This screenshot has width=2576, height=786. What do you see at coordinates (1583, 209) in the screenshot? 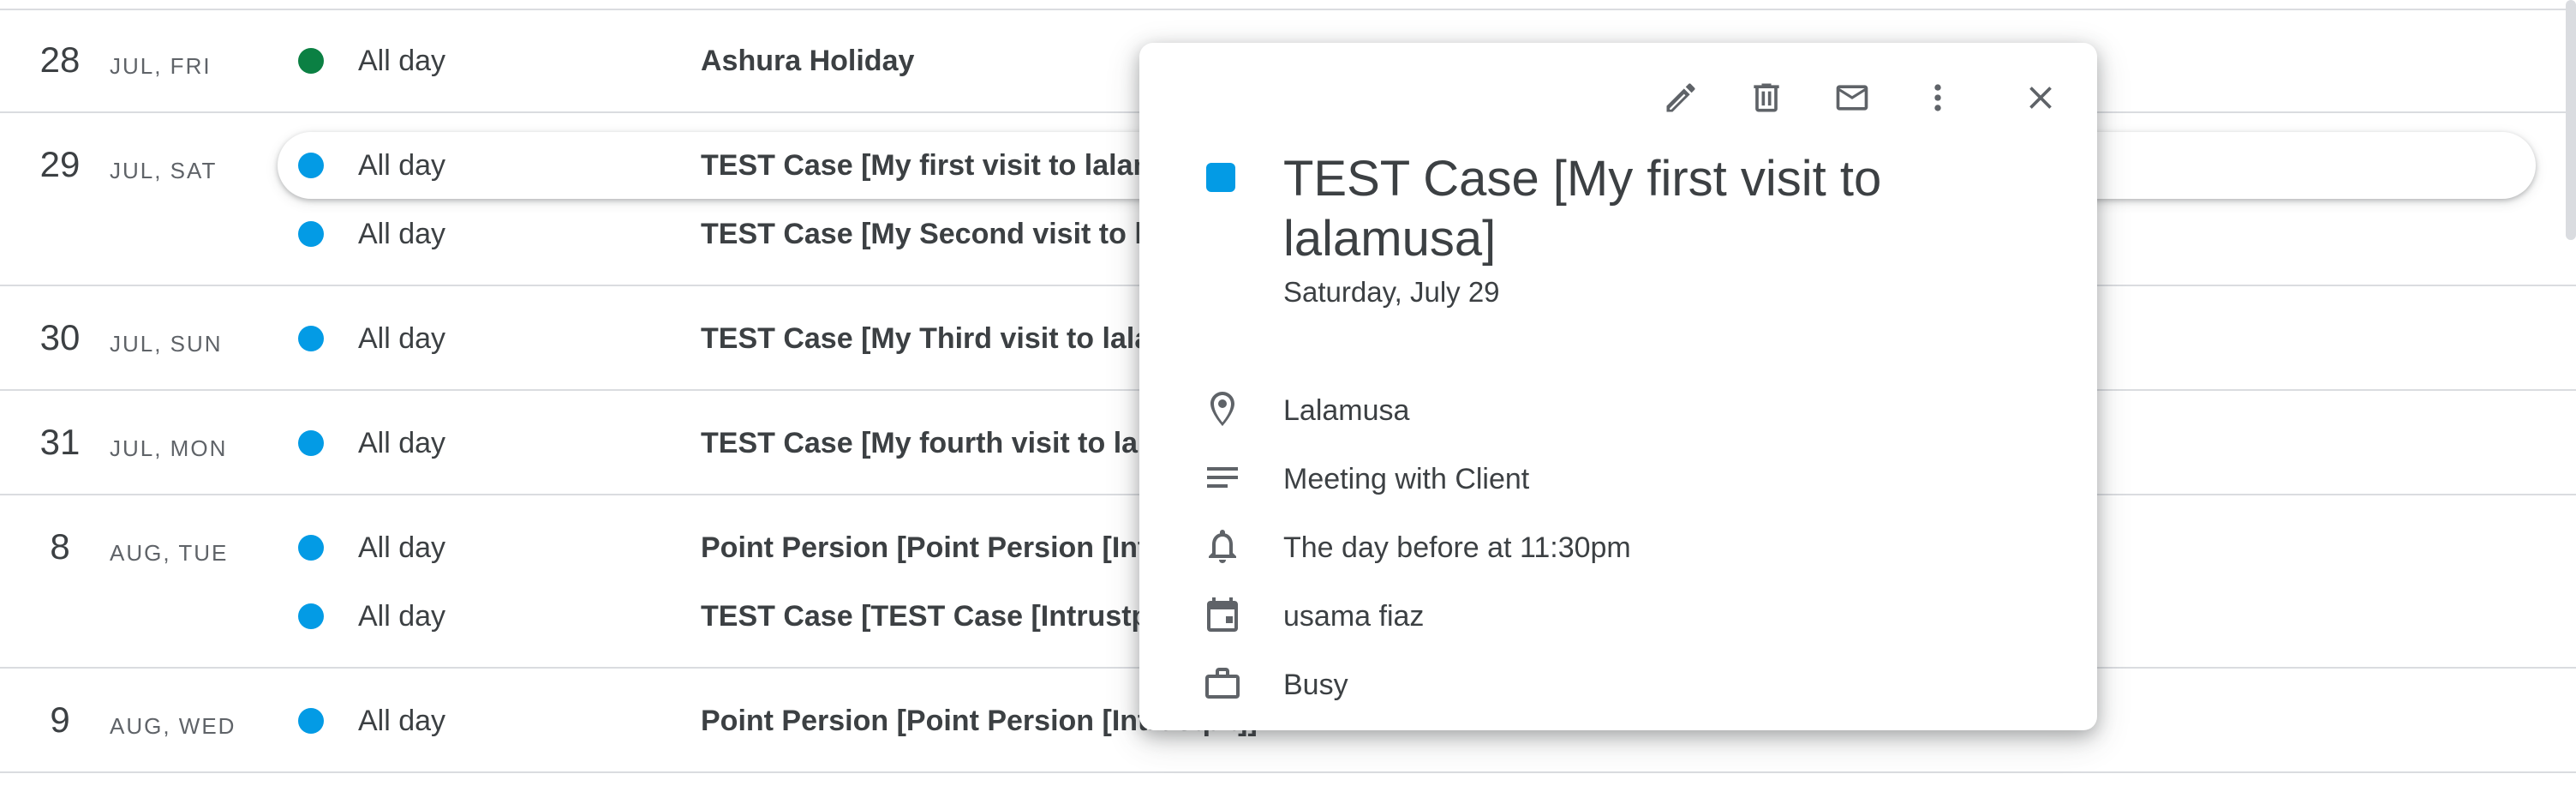
I see `event-title-heading: TEST Case [My first visit to lalamusa]` at bounding box center [1583, 209].